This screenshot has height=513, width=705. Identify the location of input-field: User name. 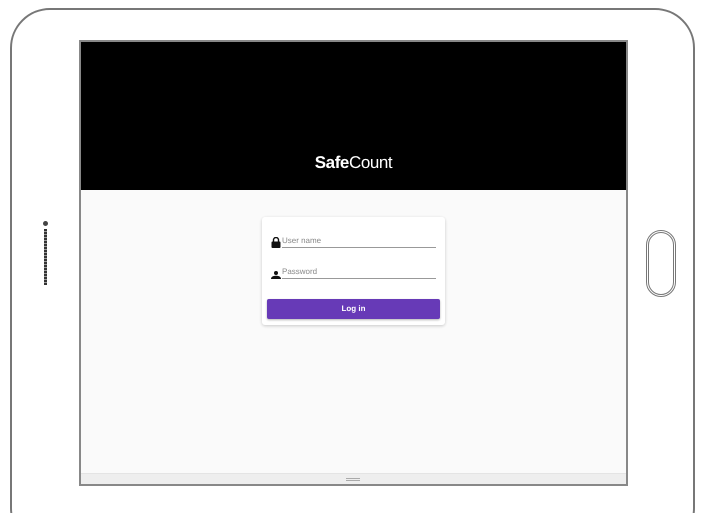
(359, 241).